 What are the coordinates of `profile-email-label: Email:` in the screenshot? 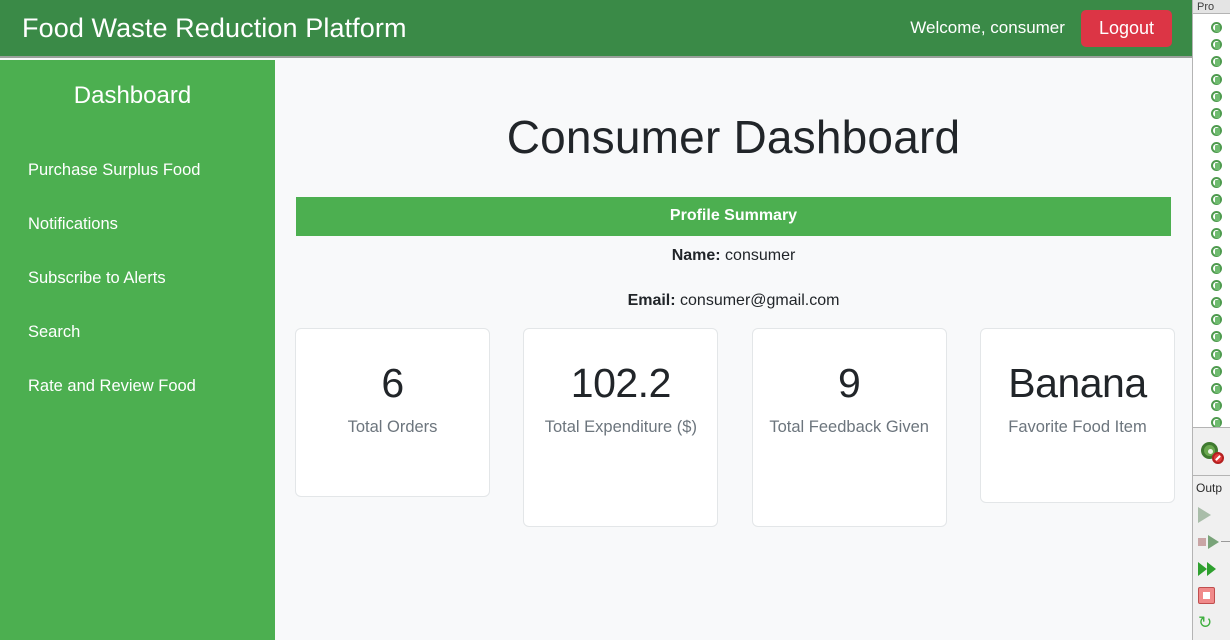 It's located at (651, 300).